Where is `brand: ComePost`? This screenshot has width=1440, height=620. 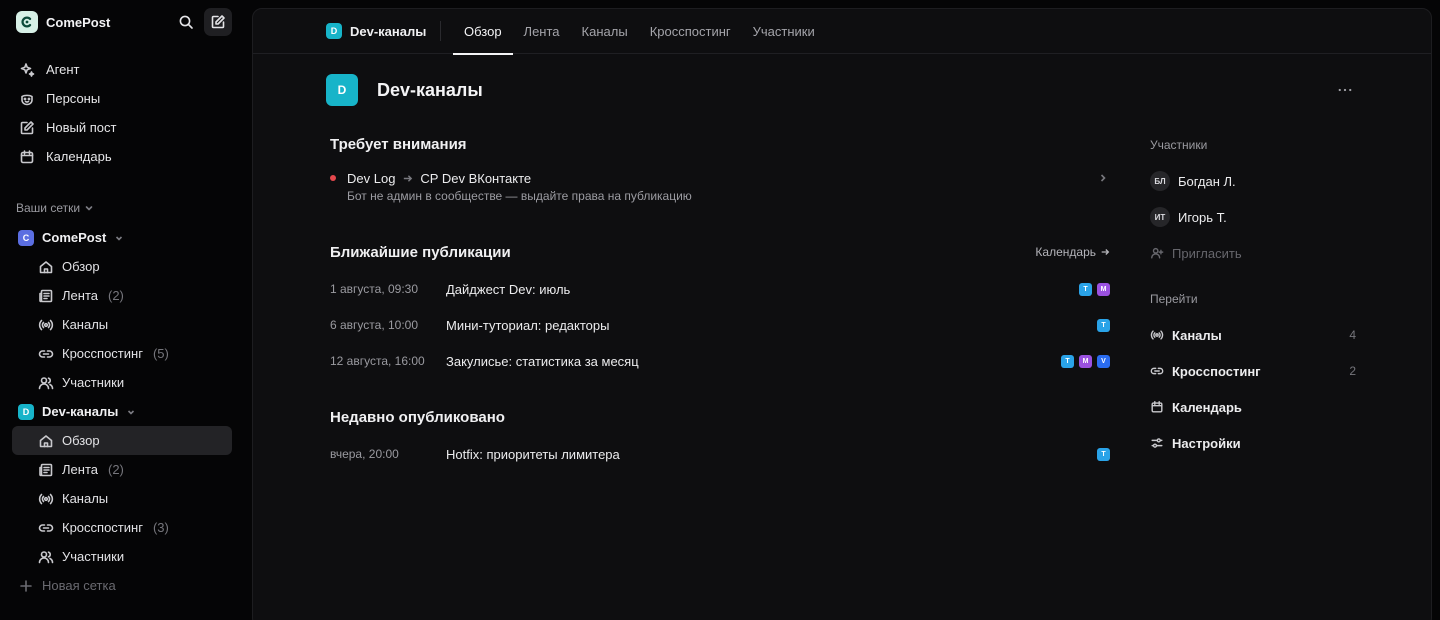
brand: ComePost is located at coordinates (63, 22).